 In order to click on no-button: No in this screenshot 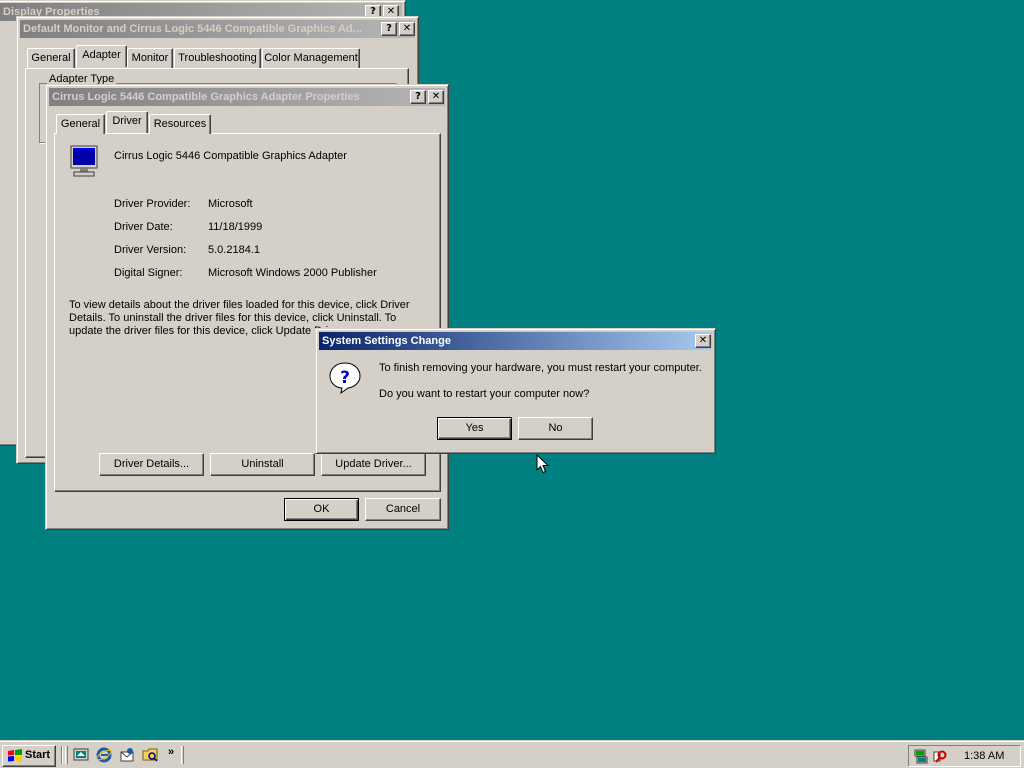, I will do `click(555, 428)`.